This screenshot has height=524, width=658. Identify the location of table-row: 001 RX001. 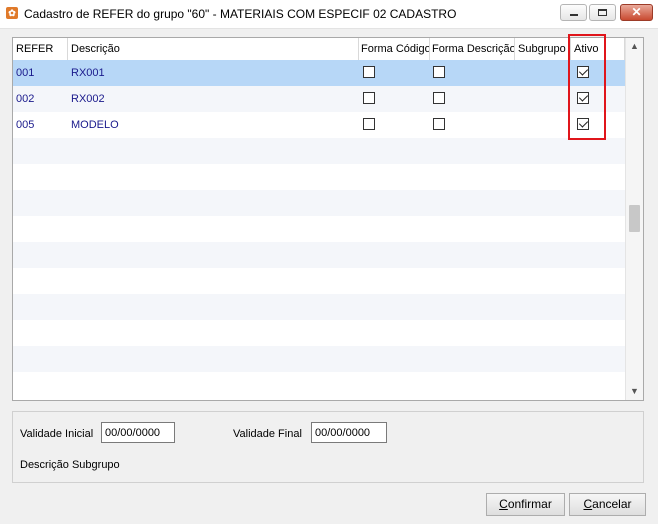
(320, 73).